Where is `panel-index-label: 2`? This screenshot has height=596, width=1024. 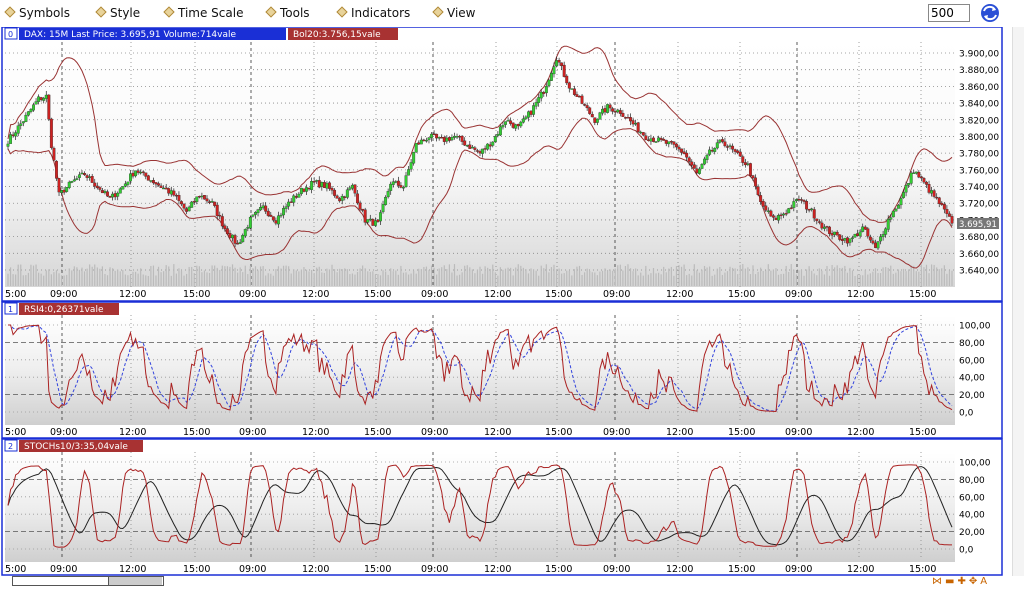
panel-index-label: 2 is located at coordinates (10, 446).